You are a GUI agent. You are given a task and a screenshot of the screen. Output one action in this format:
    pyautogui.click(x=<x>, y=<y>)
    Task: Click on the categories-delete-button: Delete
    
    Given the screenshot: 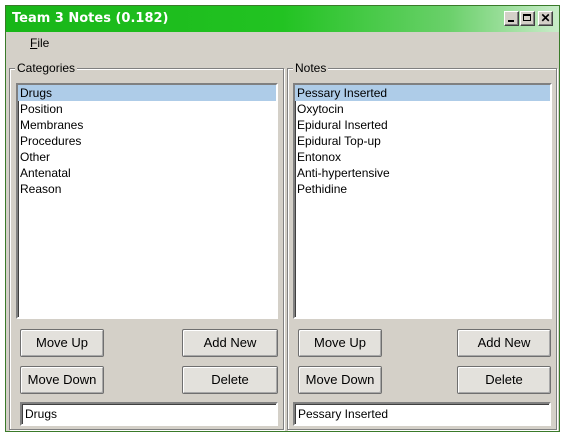 What is the action you would take?
    pyautogui.click(x=230, y=380)
    